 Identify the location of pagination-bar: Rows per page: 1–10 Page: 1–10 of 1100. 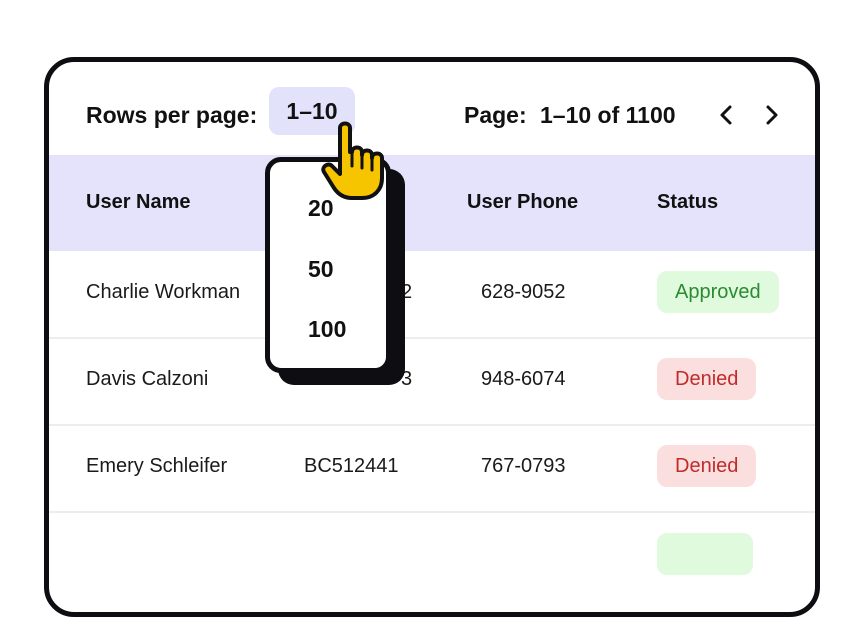
(432, 108).